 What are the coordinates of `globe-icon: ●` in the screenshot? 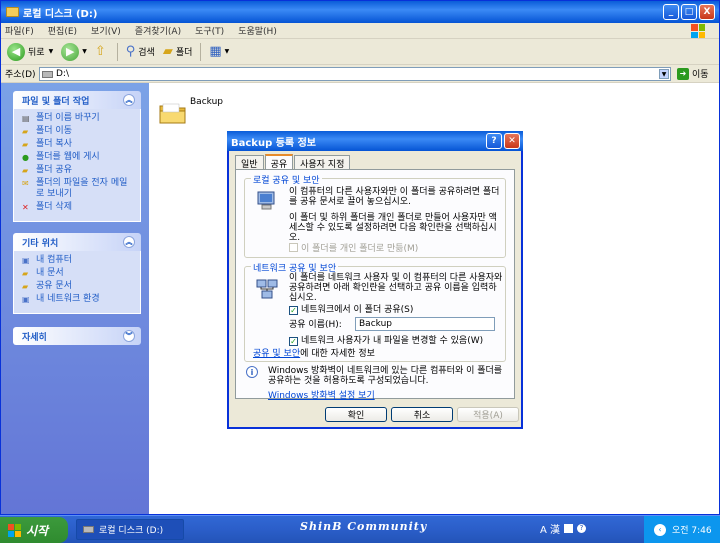 It's located at (25, 157).